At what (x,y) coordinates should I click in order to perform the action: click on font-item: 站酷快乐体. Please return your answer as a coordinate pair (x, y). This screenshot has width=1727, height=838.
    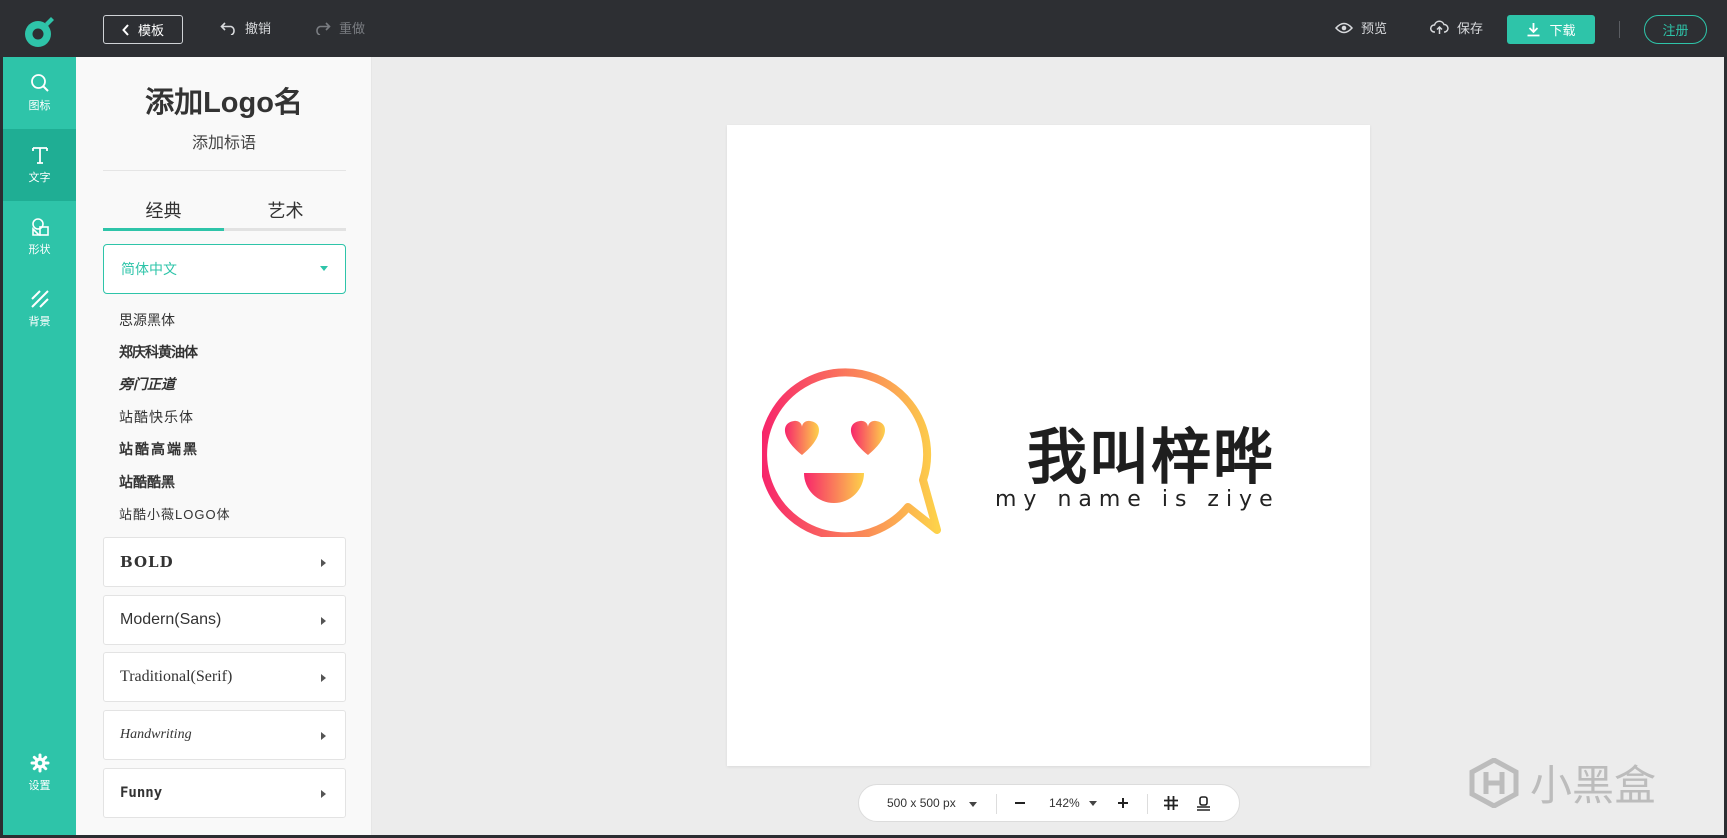
    Looking at the image, I should click on (156, 417).